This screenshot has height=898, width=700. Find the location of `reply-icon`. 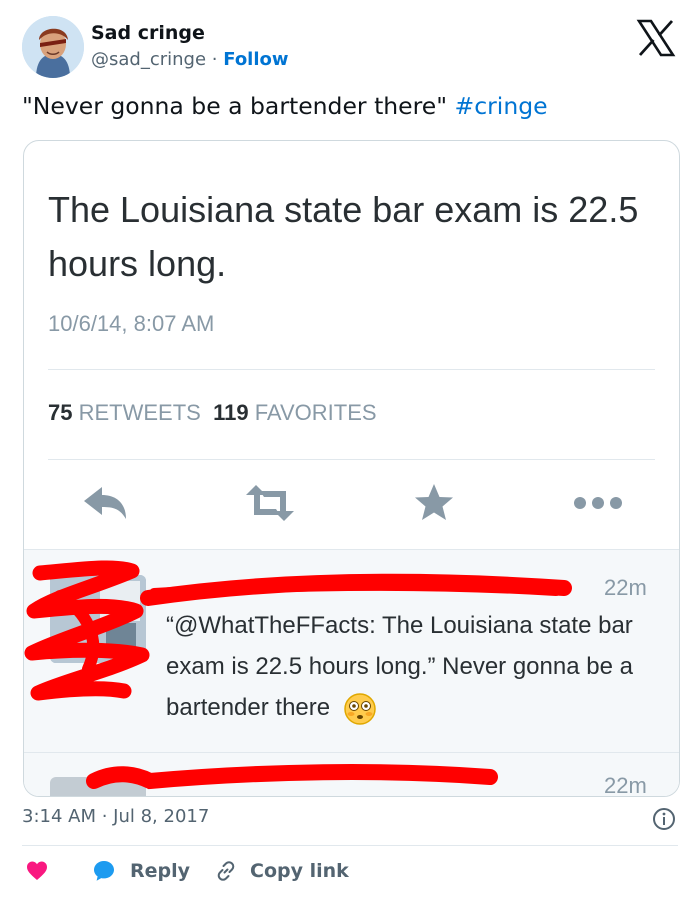

reply-icon is located at coordinates (105, 503).